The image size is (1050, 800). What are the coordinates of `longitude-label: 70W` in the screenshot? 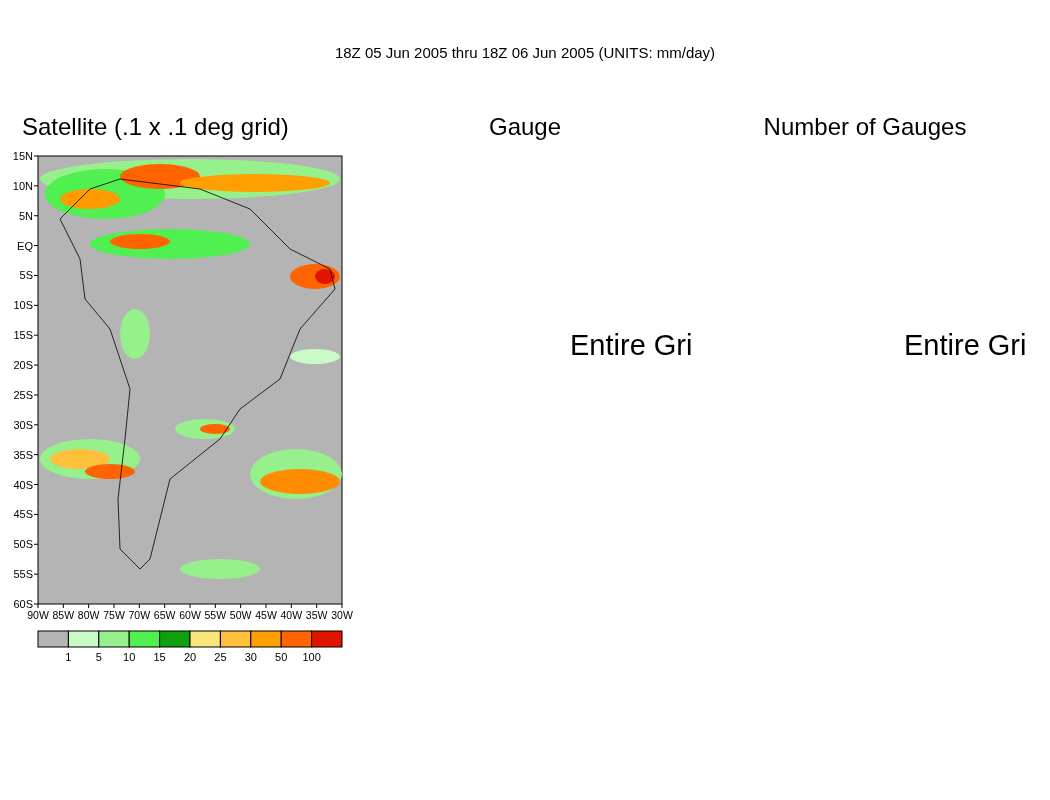 It's located at (139, 615).